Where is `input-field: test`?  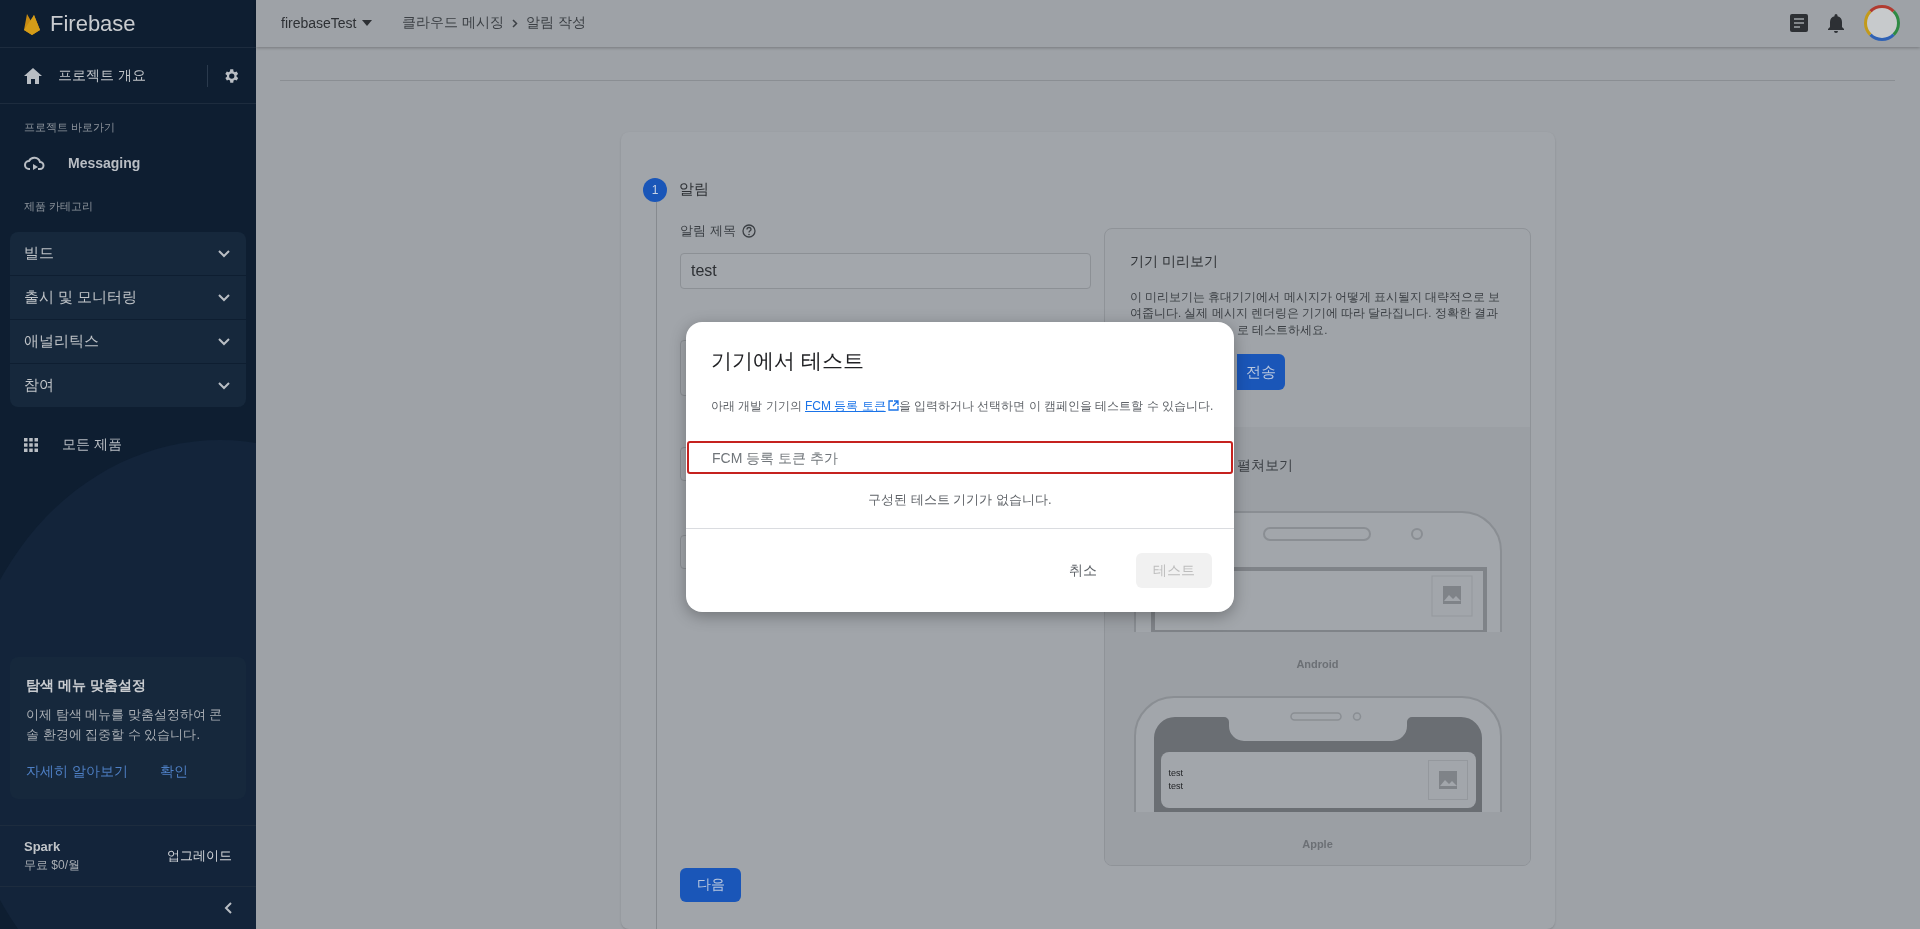
input-field: test is located at coordinates (885, 270).